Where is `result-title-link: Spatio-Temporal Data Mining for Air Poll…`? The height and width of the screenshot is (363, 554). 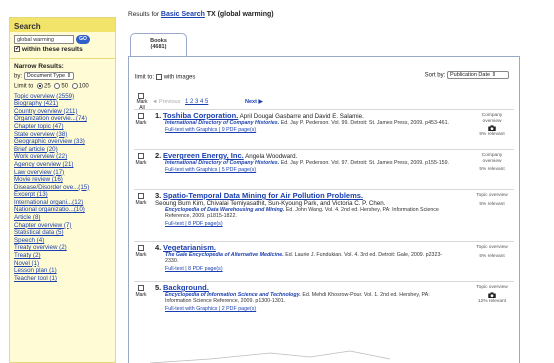 result-title-link: Spatio-Temporal Data Mining for Air Poll… is located at coordinates (263, 195).